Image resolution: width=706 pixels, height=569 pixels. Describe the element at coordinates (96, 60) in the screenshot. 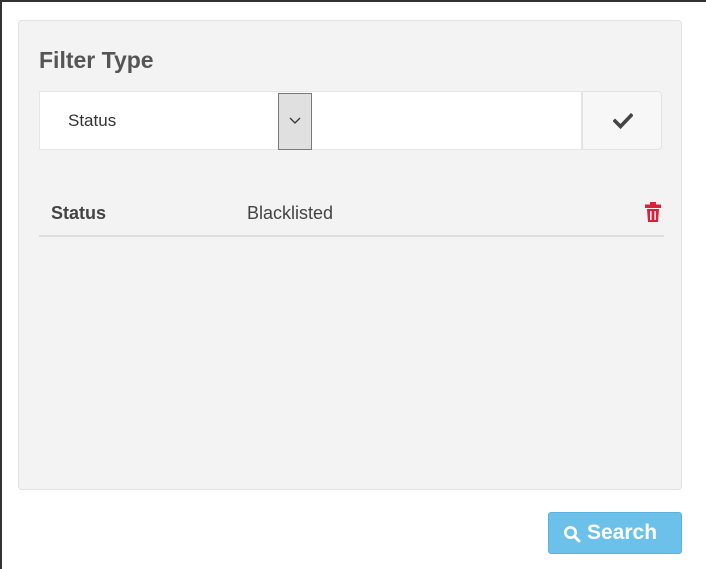

I see `panel-title: Filter Type` at that location.